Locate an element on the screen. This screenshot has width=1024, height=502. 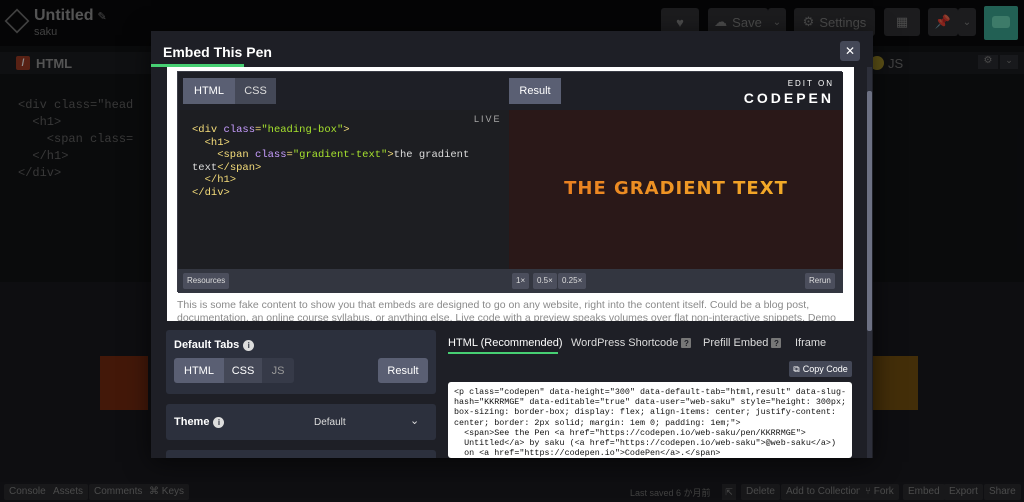
embed-footer: Resources 1× 0.5× 0.25× Rerun is located at coordinates (510, 281).